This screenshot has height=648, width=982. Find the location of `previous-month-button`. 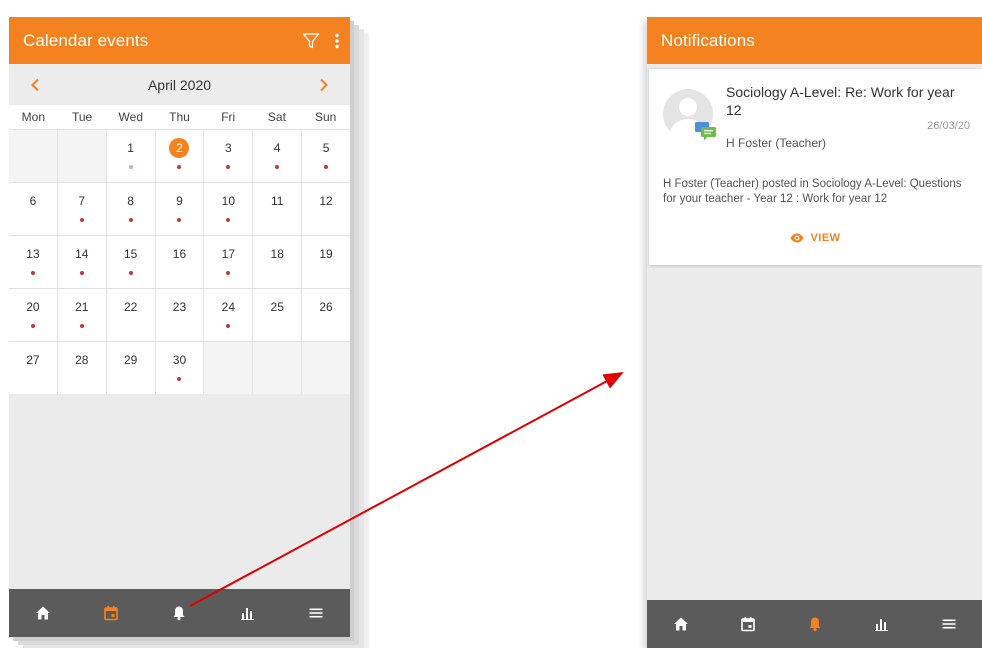

previous-month-button is located at coordinates (35, 84).